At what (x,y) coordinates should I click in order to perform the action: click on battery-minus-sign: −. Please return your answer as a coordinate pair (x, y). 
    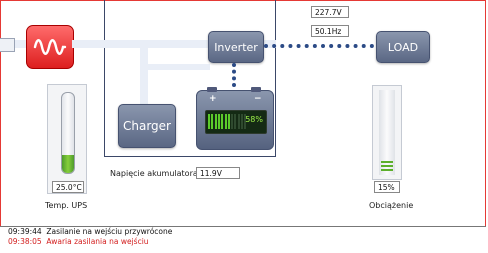
    Looking at the image, I should click on (258, 99).